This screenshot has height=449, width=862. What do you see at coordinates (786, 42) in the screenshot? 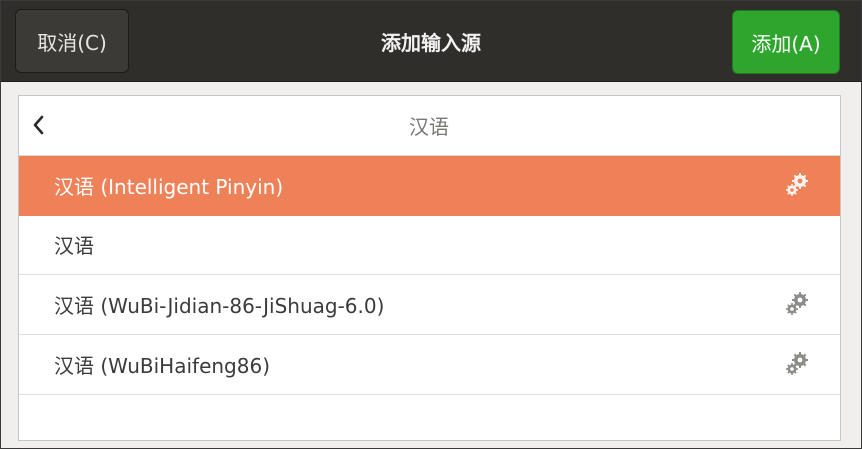
I see `add-button: 添加(A)` at bounding box center [786, 42].